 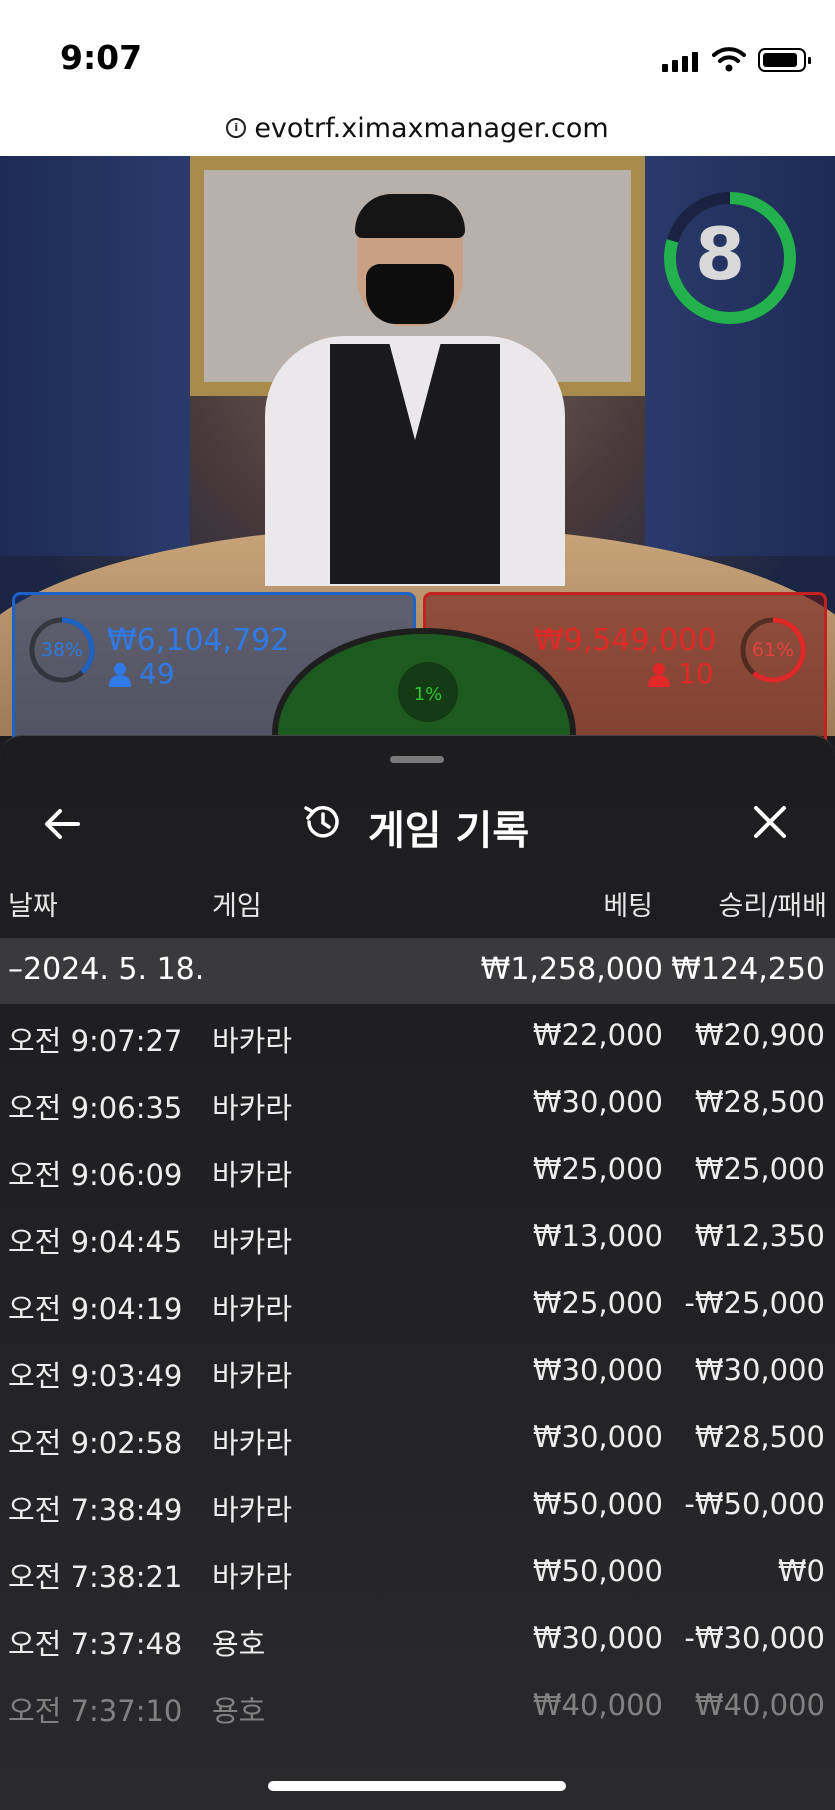 What do you see at coordinates (748, 969) in the screenshot?
I see `summary-result: ₩124,250` at bounding box center [748, 969].